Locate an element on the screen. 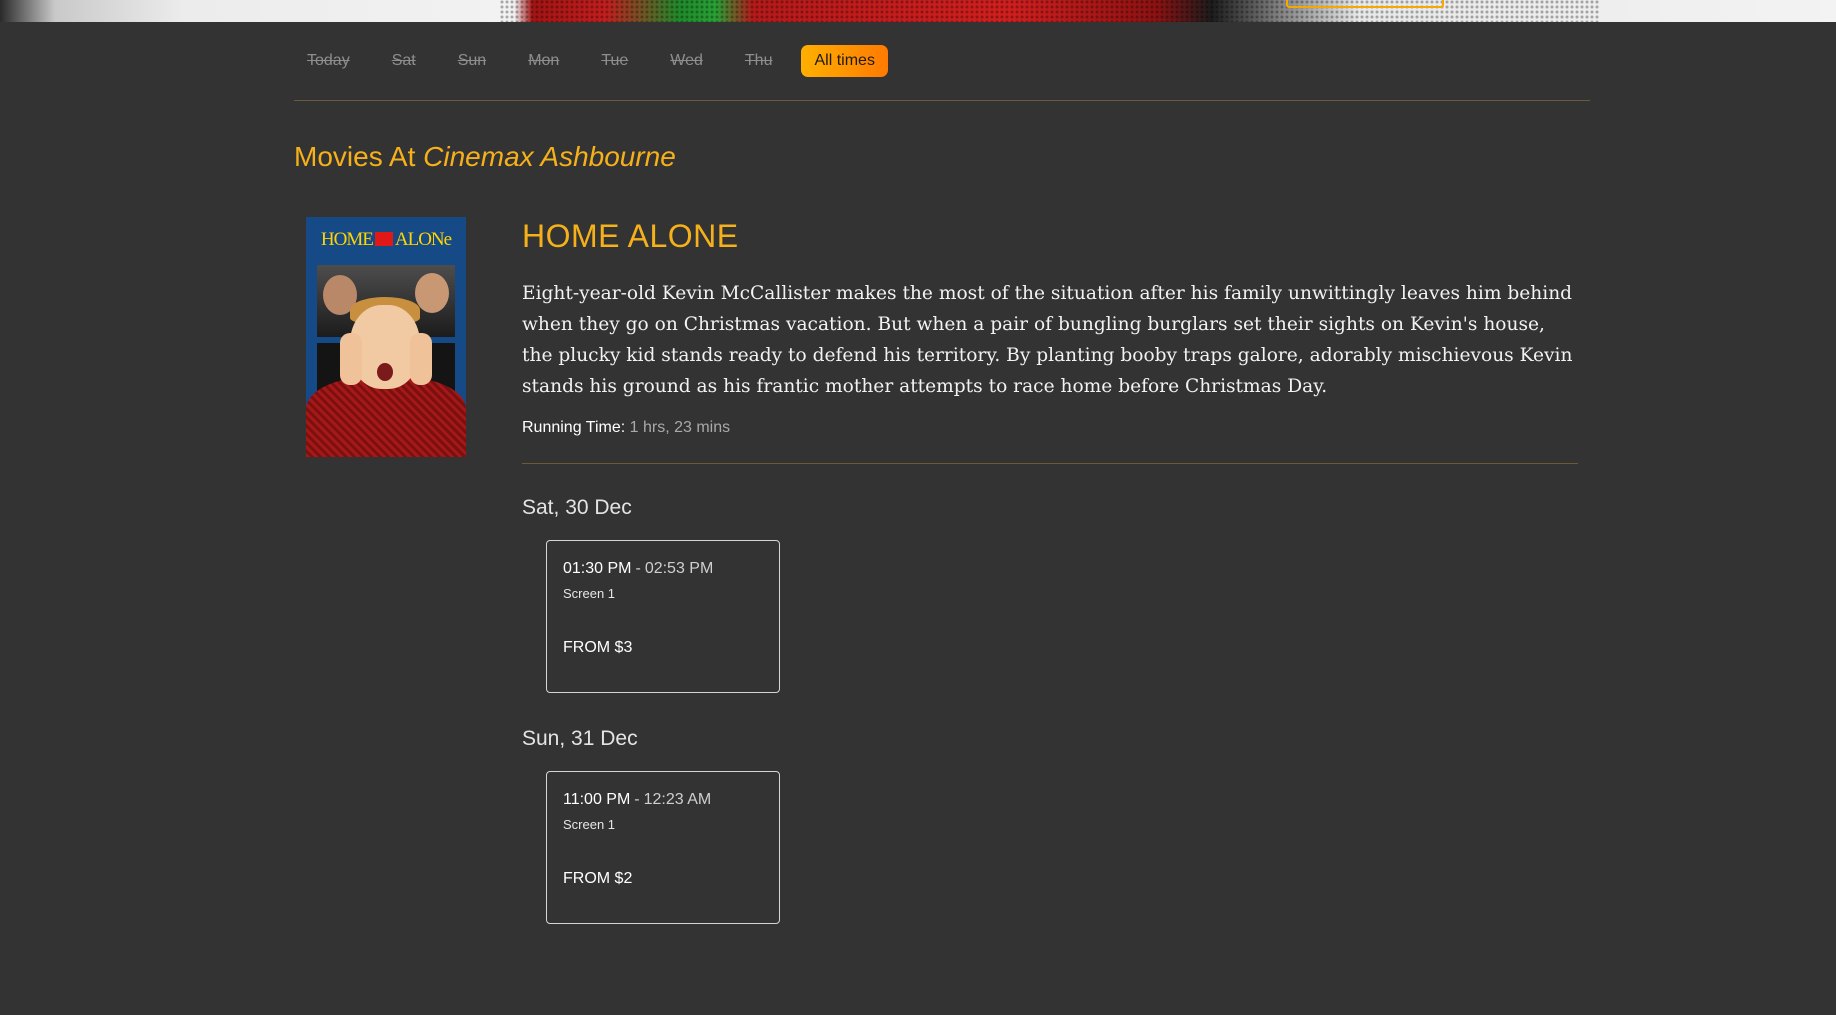 Image resolution: width=1836 pixels, height=1015 pixels. house-icon is located at coordinates (383, 239).